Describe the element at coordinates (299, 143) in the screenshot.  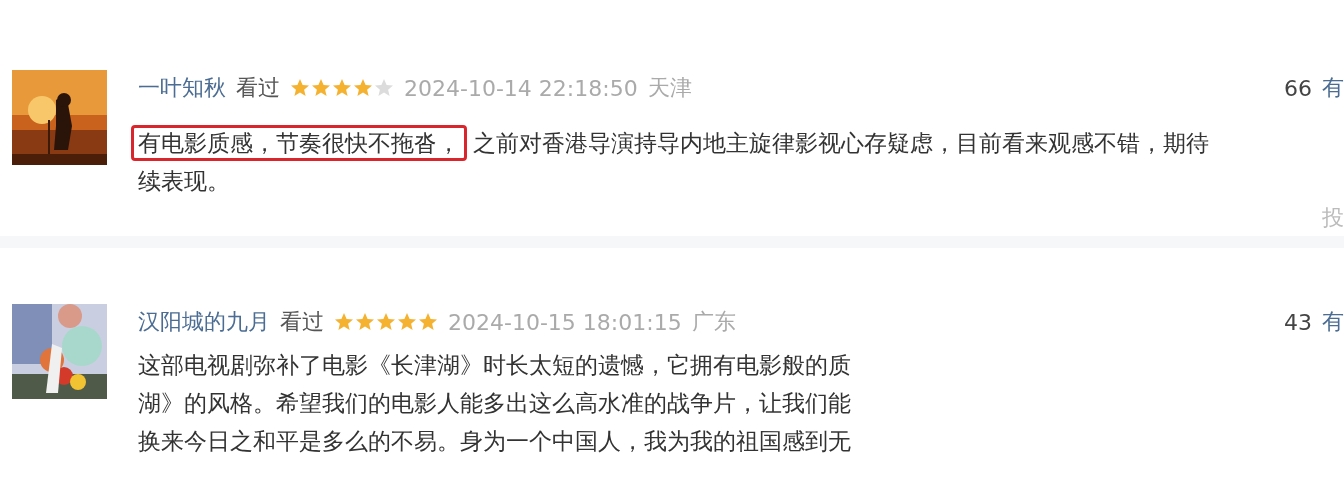
I see `highlighted-text: 有电影质感，节奏很快不拖沓，` at that location.